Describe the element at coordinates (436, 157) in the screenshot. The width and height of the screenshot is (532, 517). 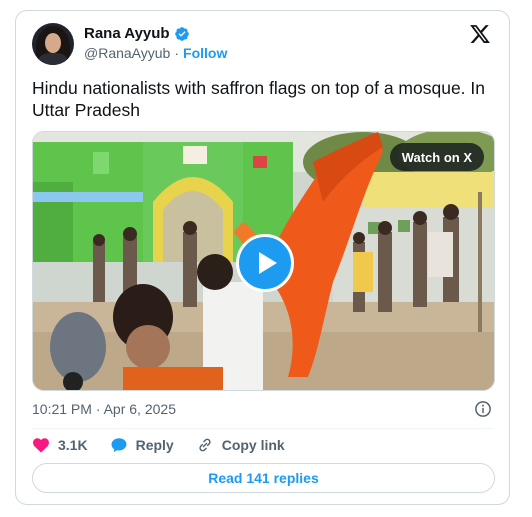
I see `watch-on-x-button: Watch on X` at that location.